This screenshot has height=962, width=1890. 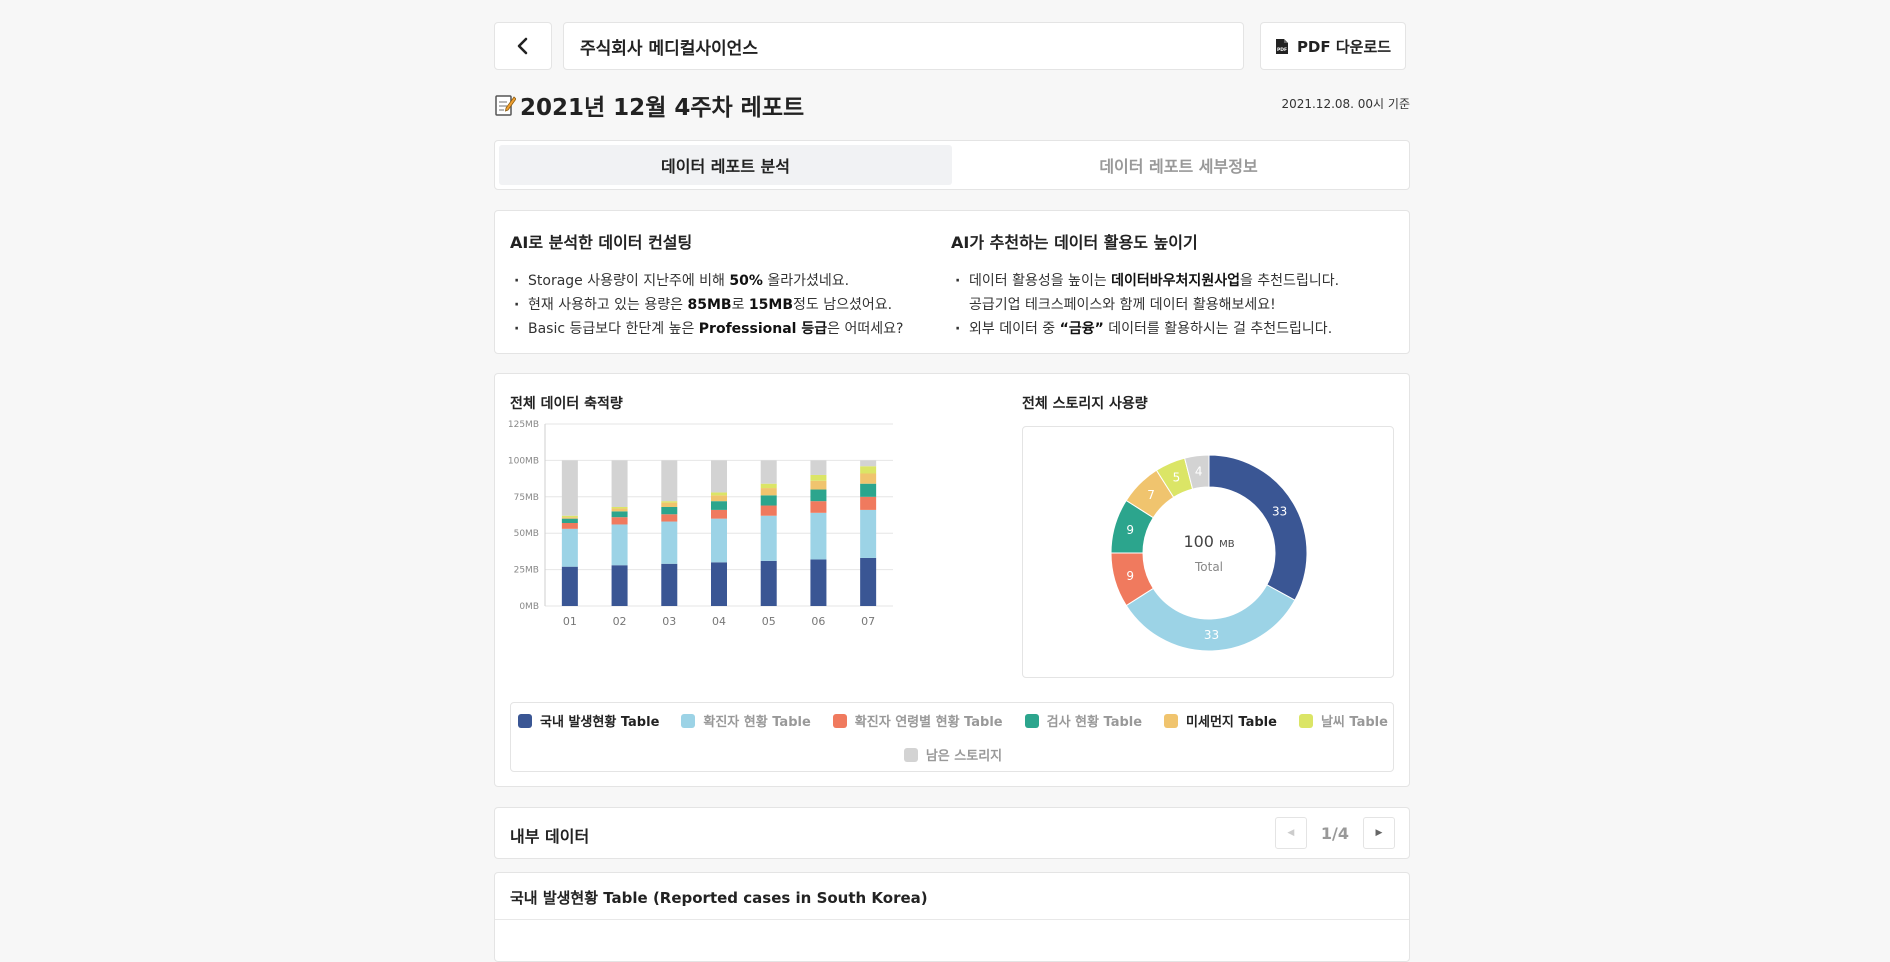 I want to click on legend-label: 검사 현황 Table, so click(x=1094, y=722).